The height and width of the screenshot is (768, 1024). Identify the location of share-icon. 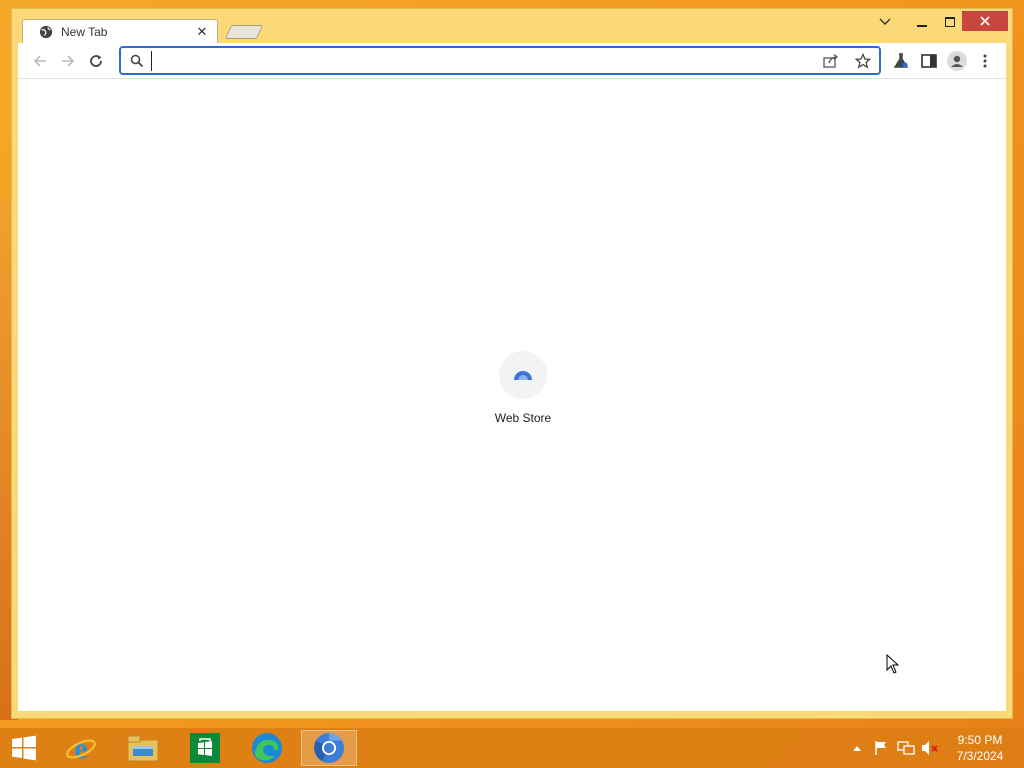
(831, 61).